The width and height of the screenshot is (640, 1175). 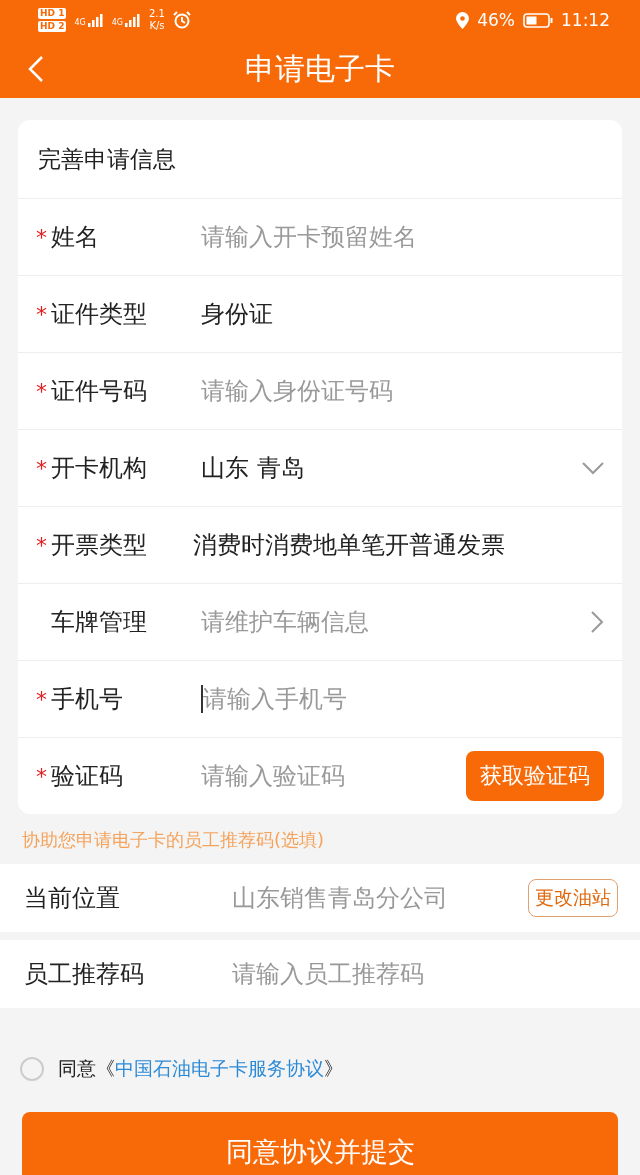 I want to click on back-icon, so click(x=36, y=69).